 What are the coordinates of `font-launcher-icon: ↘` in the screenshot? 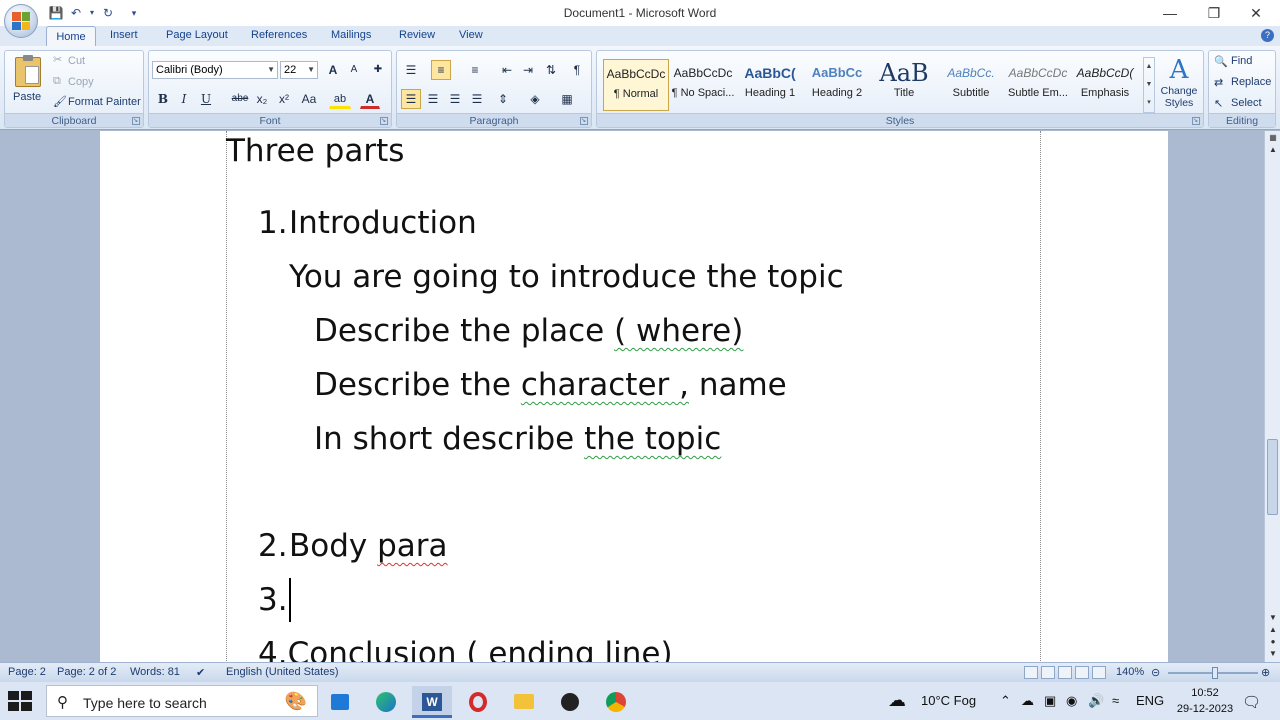 It's located at (384, 121).